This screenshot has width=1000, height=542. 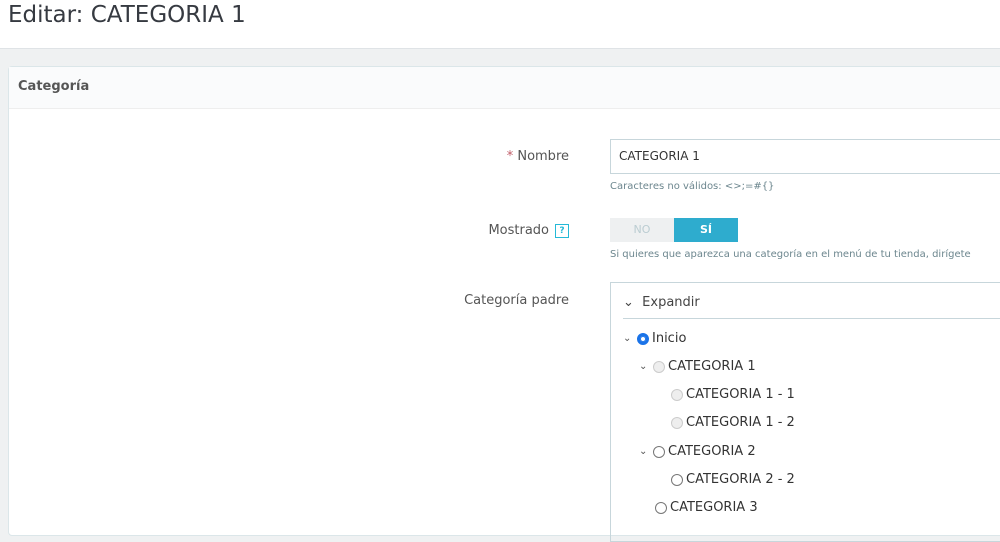 I want to click on toggle-no: NO, so click(x=642, y=230).